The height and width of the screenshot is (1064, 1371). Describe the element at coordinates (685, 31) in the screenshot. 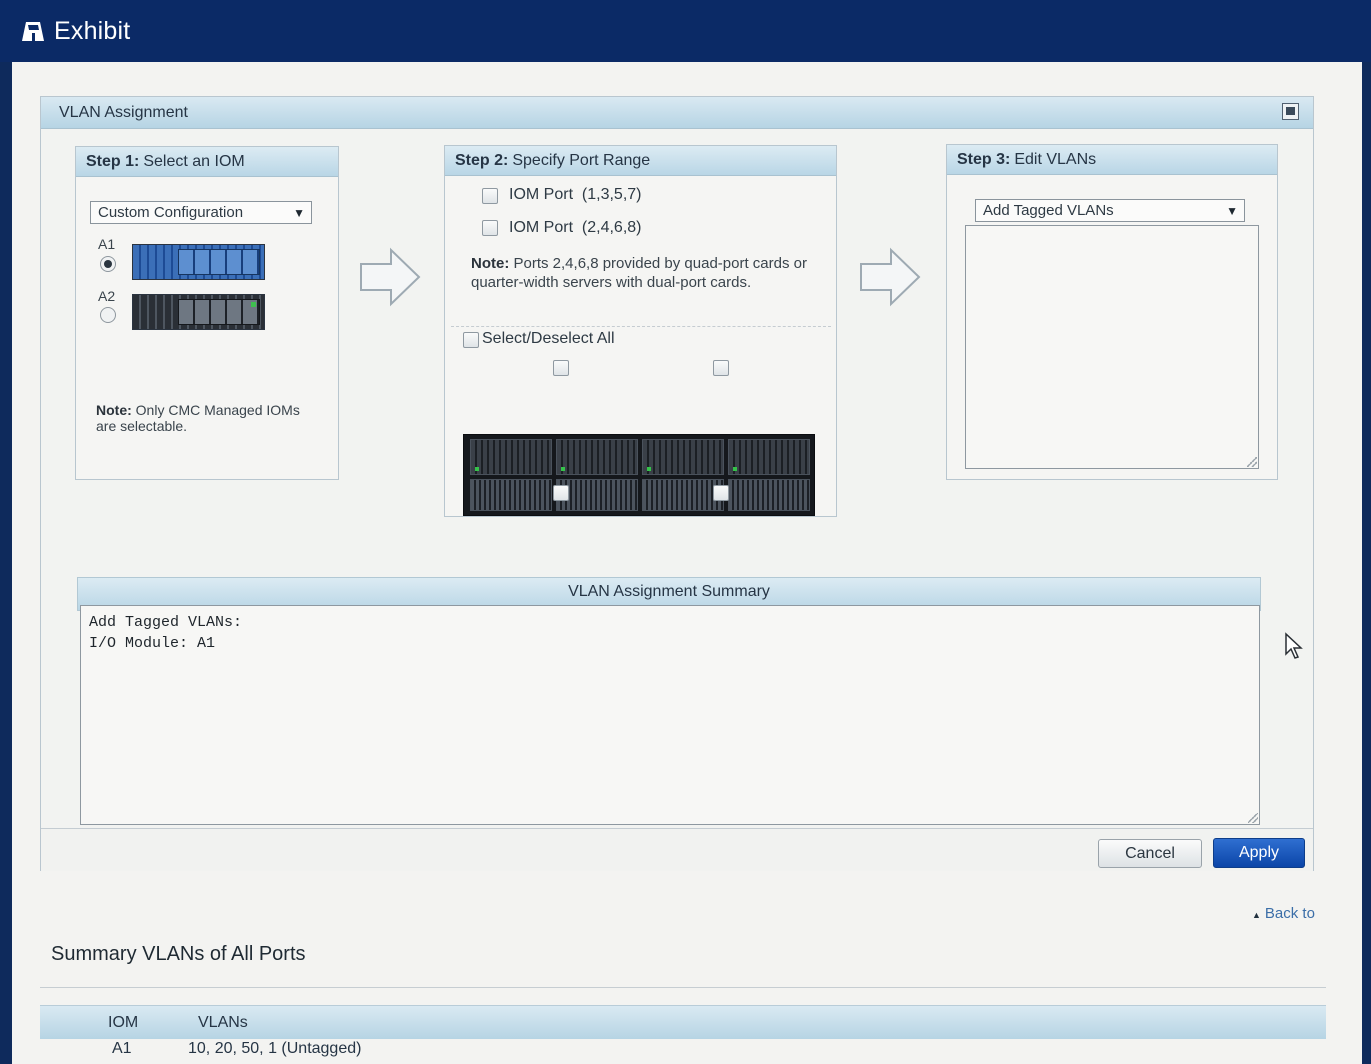

I see `window-titlebar: Exhibit` at that location.